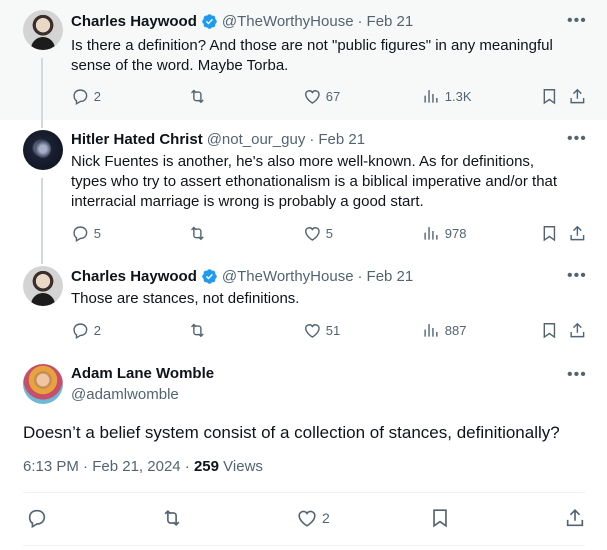  What do you see at coordinates (256, 139) in the screenshot?
I see `author-handle: @not_our_guy` at bounding box center [256, 139].